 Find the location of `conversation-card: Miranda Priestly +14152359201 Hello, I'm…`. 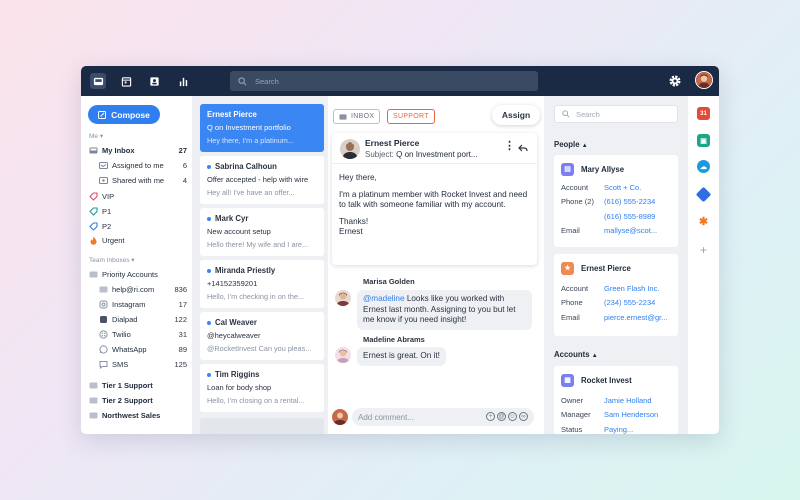

conversation-card: Miranda Priestly +14152359201 Hello, I'm… is located at coordinates (262, 284).